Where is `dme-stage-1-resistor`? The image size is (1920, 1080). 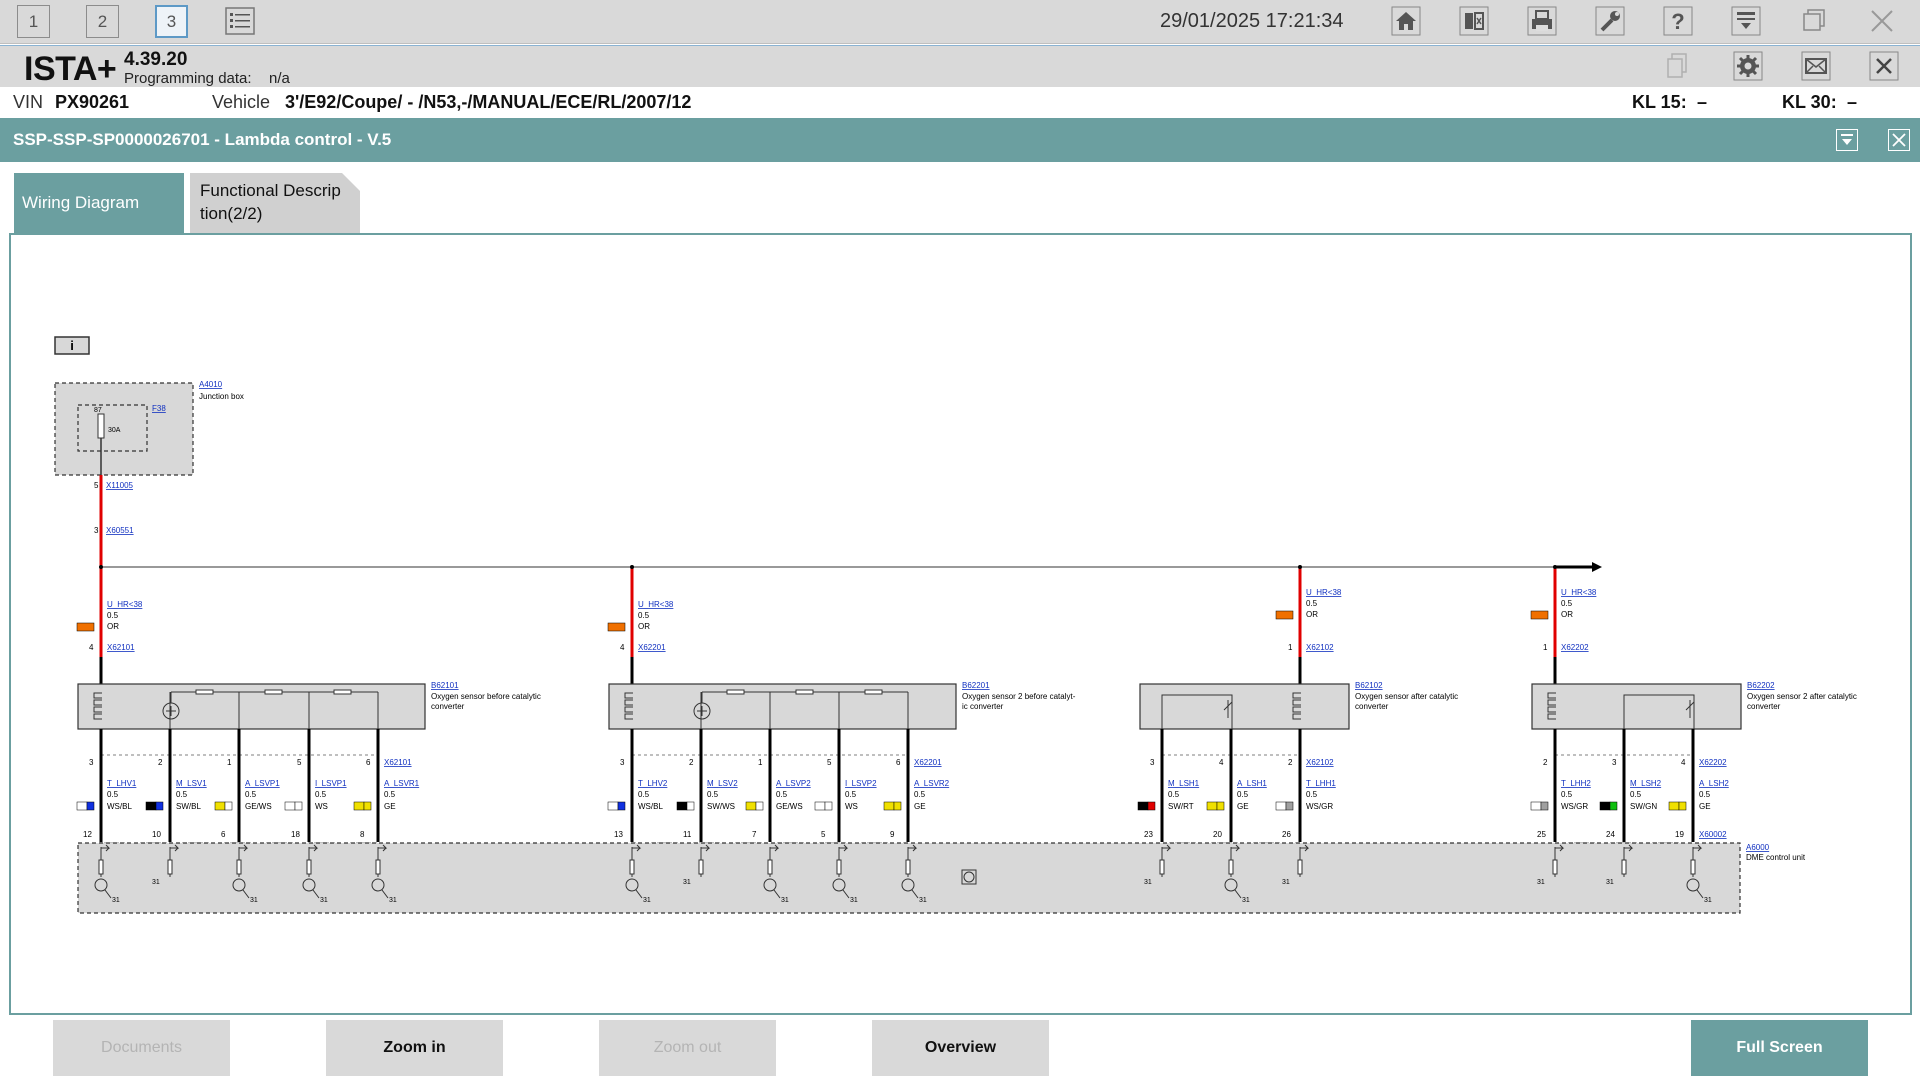
dme-stage-1-resistor is located at coordinates (170, 867).